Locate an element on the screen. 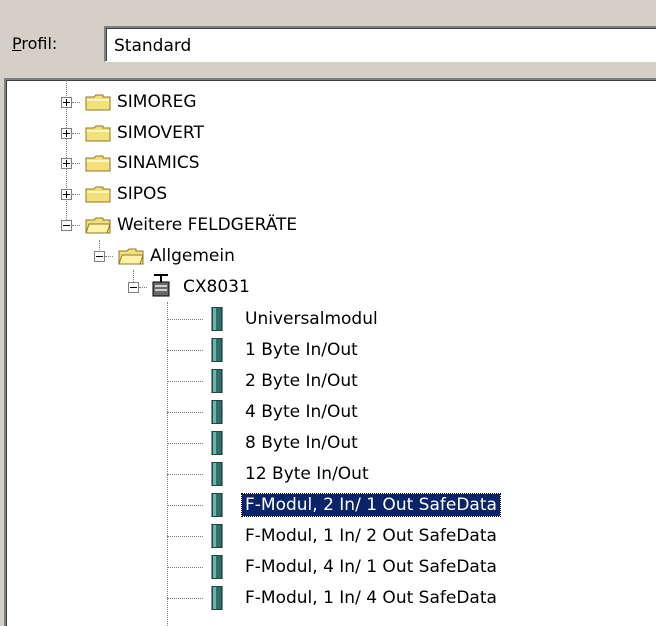 This screenshot has height=626, width=656. tree-node-label: SINAMICS is located at coordinates (158, 163).